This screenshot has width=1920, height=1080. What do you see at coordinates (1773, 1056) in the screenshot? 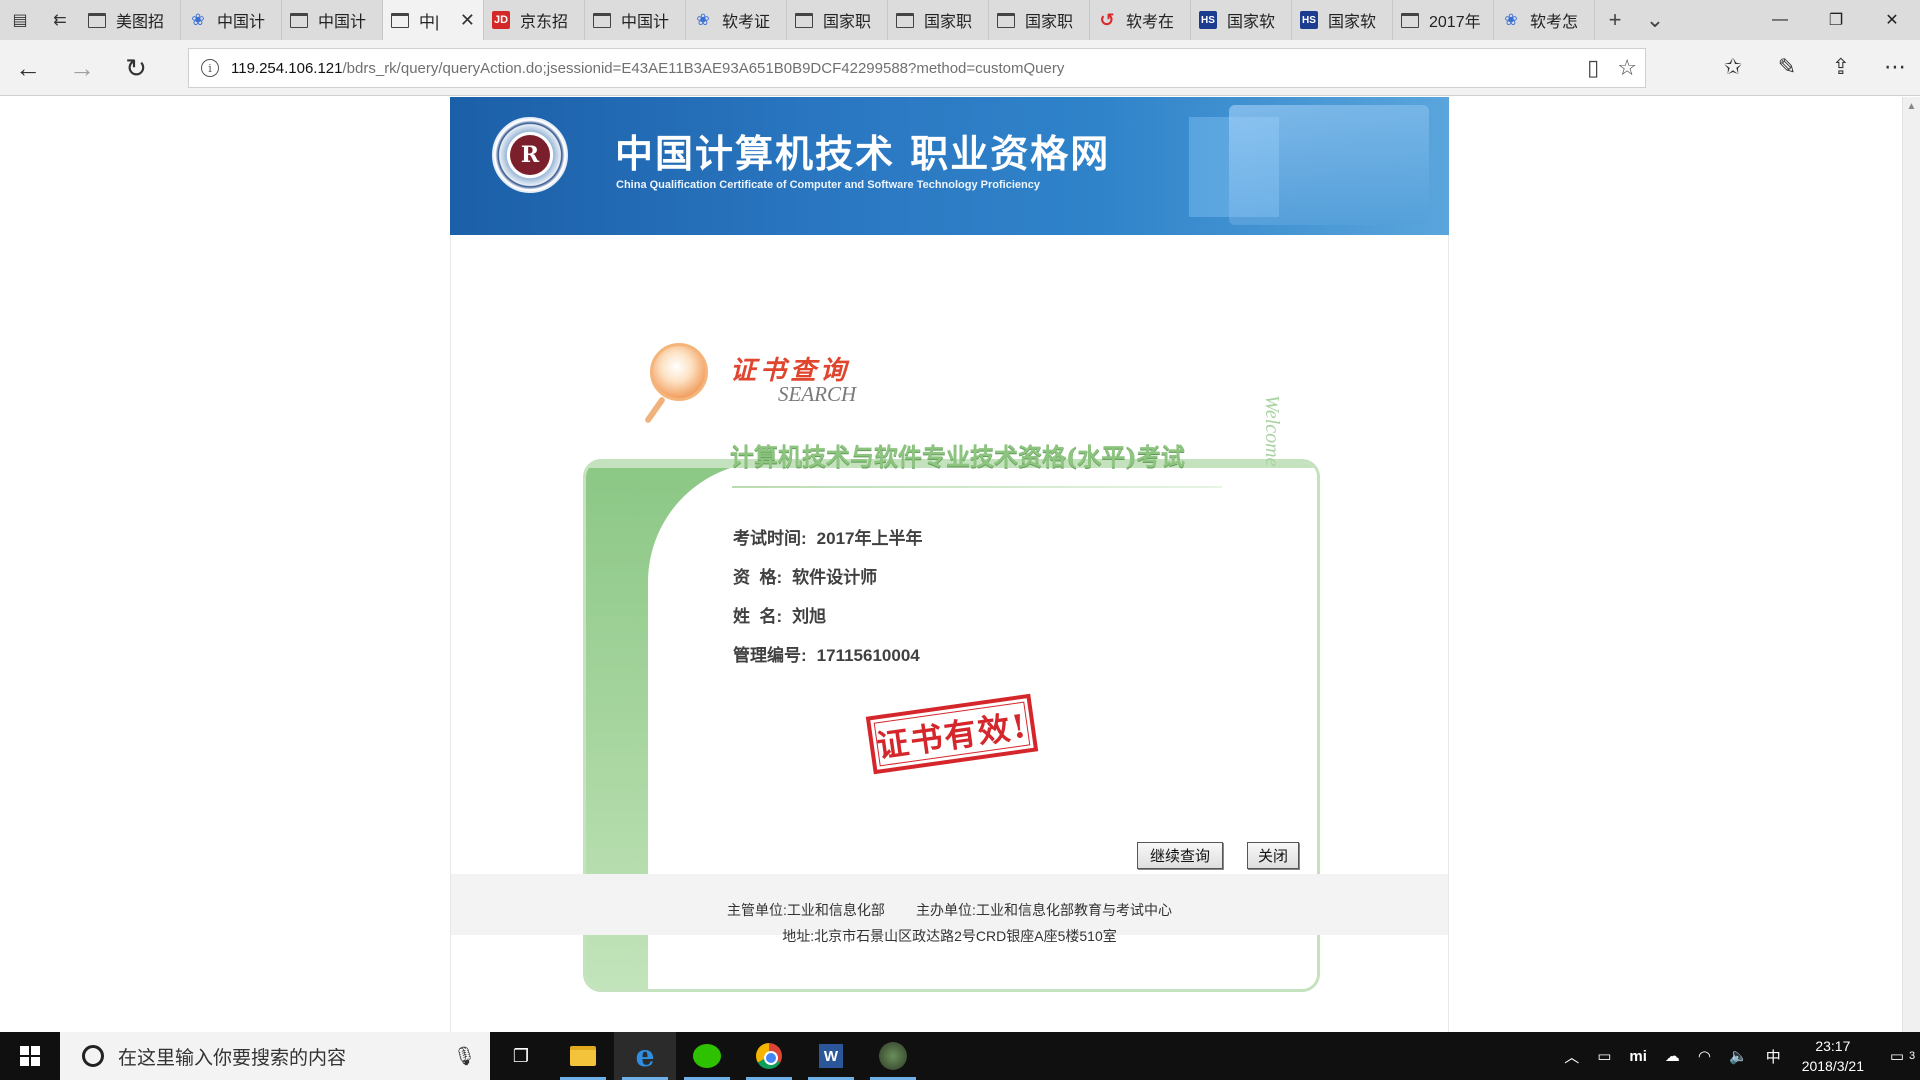
I see `ime-indicator: 中` at bounding box center [1773, 1056].